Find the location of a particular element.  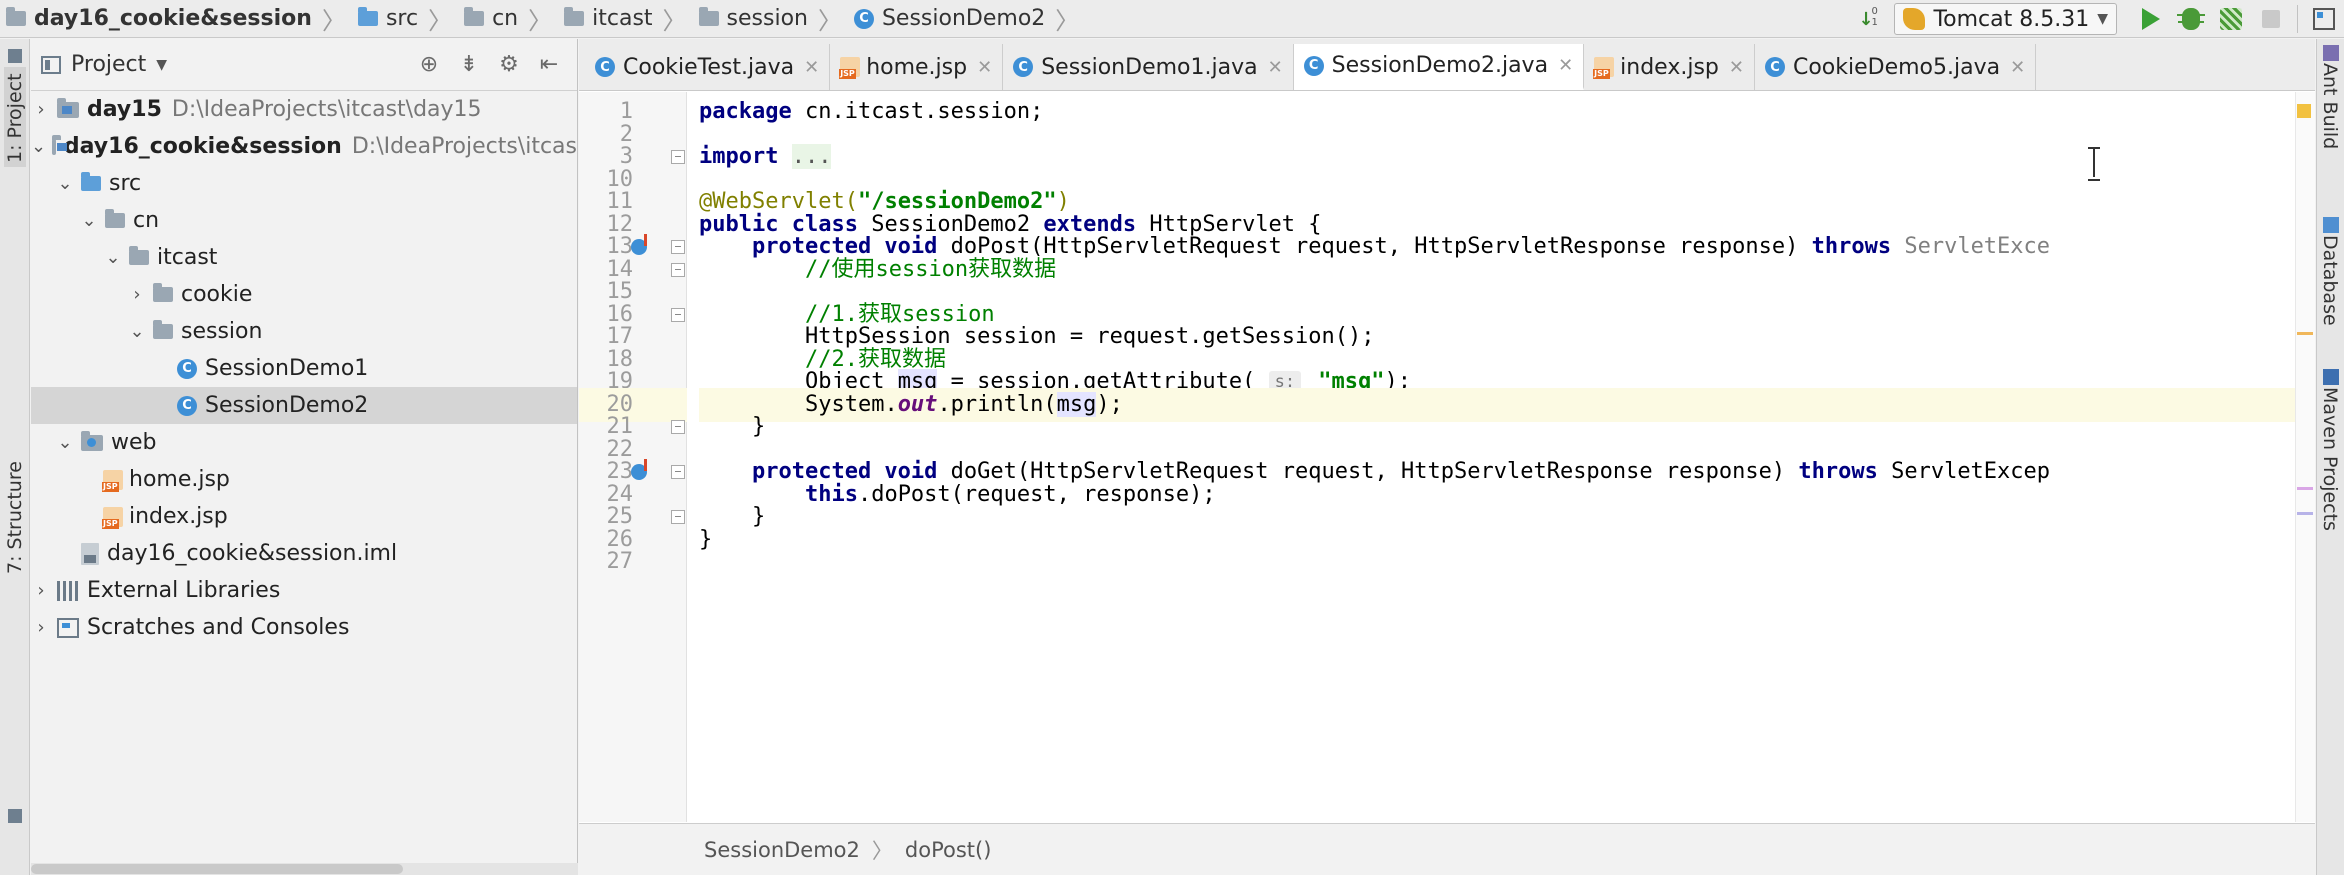

warning-stripe-icon is located at coordinates (2304, 111).